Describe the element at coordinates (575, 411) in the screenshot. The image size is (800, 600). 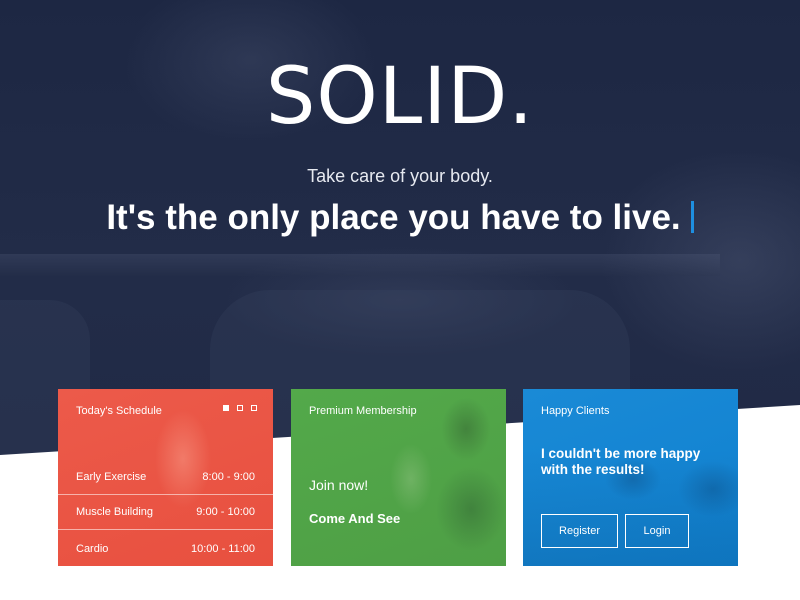
I see `clients-card-title: Happy Clients` at that location.